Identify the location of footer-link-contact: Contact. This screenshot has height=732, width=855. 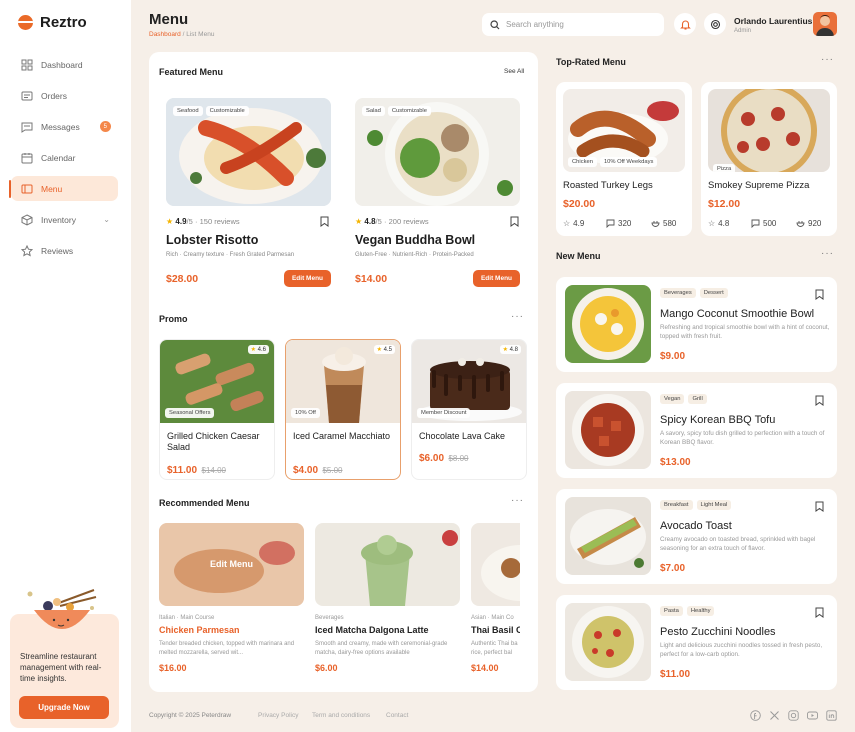
(397, 715).